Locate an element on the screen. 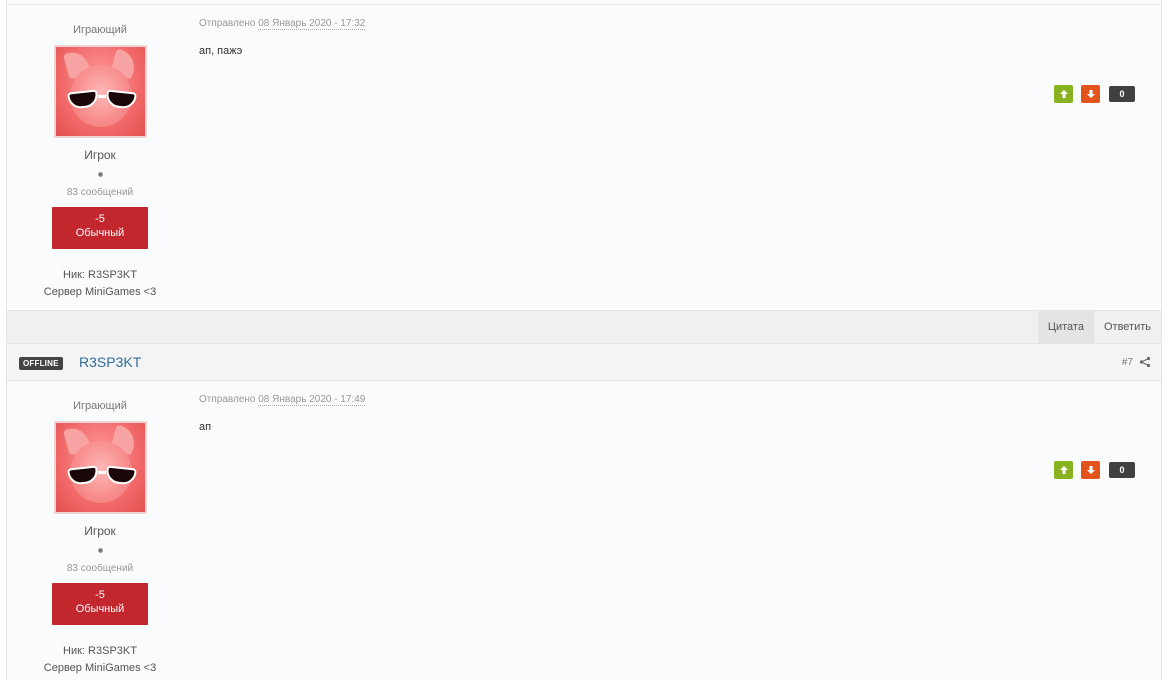  post-controls-bar: Цитата Ответить is located at coordinates (584, 327).